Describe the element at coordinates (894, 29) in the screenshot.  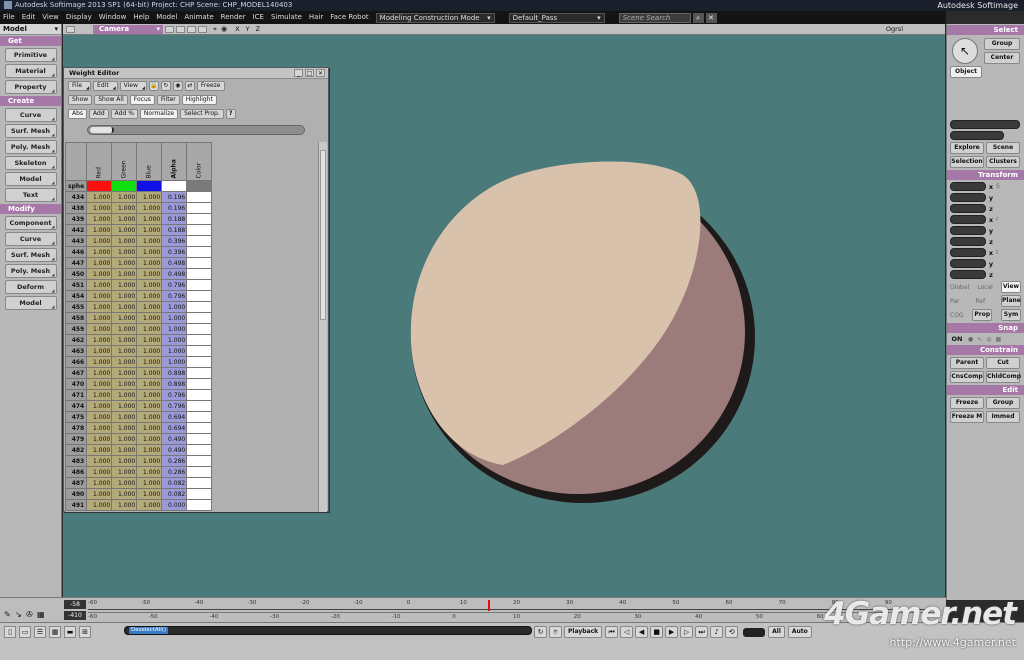
I see `display-mode-select: Ogrsl` at that location.